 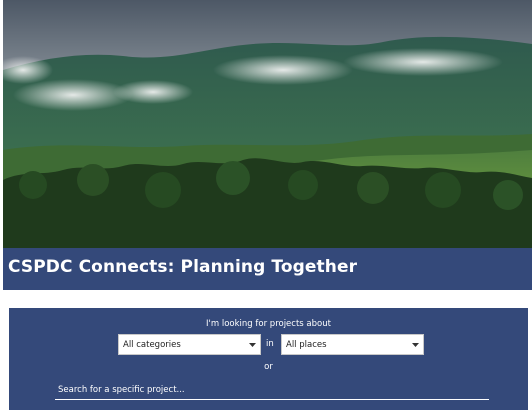 What do you see at coordinates (268, 324) in the screenshot?
I see `search-prompt-label: I'm looking for projects about` at bounding box center [268, 324].